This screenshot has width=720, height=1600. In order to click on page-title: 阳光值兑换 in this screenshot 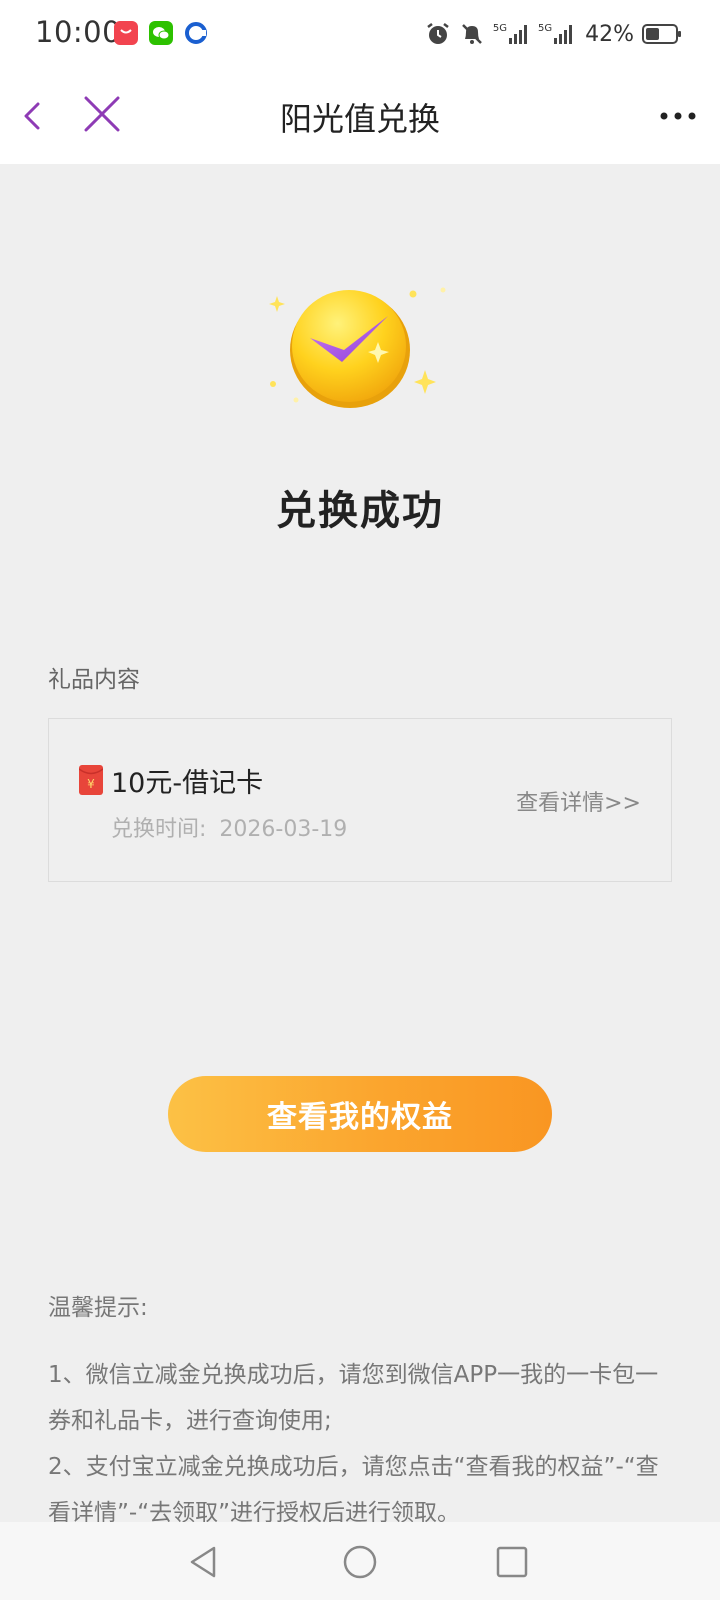, I will do `click(359, 119)`.